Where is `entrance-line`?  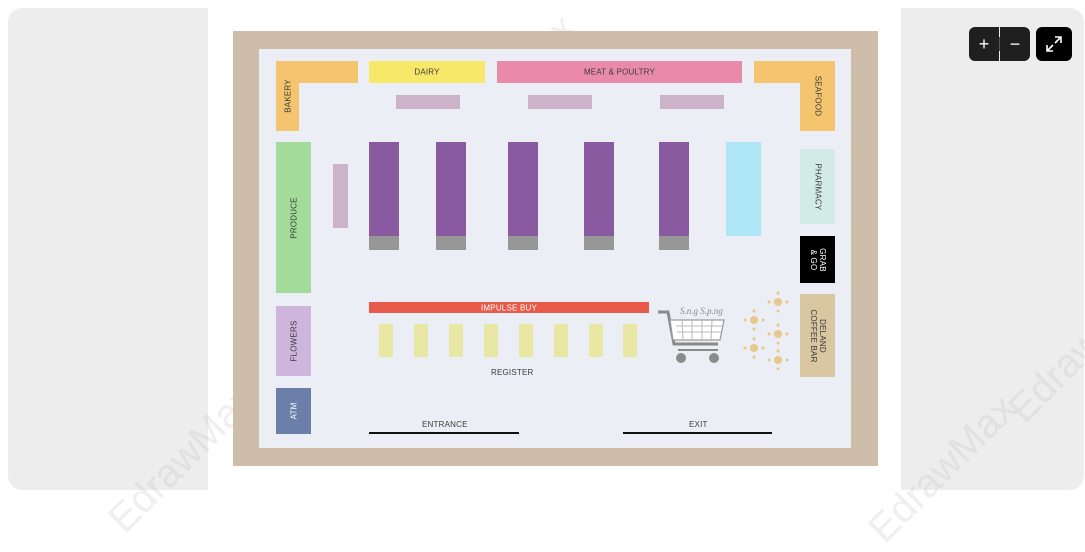
entrance-line is located at coordinates (444, 433).